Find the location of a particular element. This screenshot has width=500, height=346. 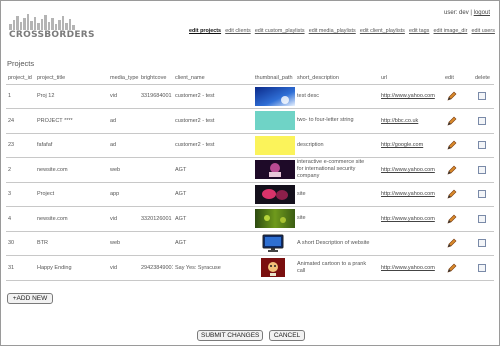

cell-short-description: description is located at coordinates (333, 145).